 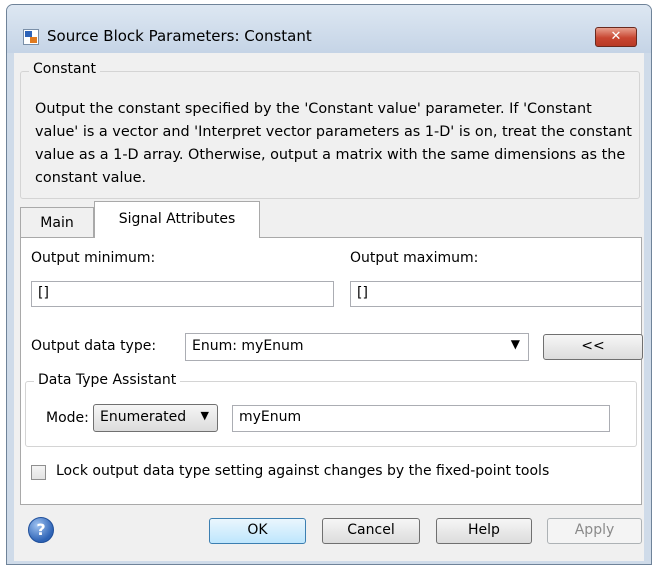 What do you see at coordinates (57, 222) in the screenshot?
I see `tab-main: Main` at bounding box center [57, 222].